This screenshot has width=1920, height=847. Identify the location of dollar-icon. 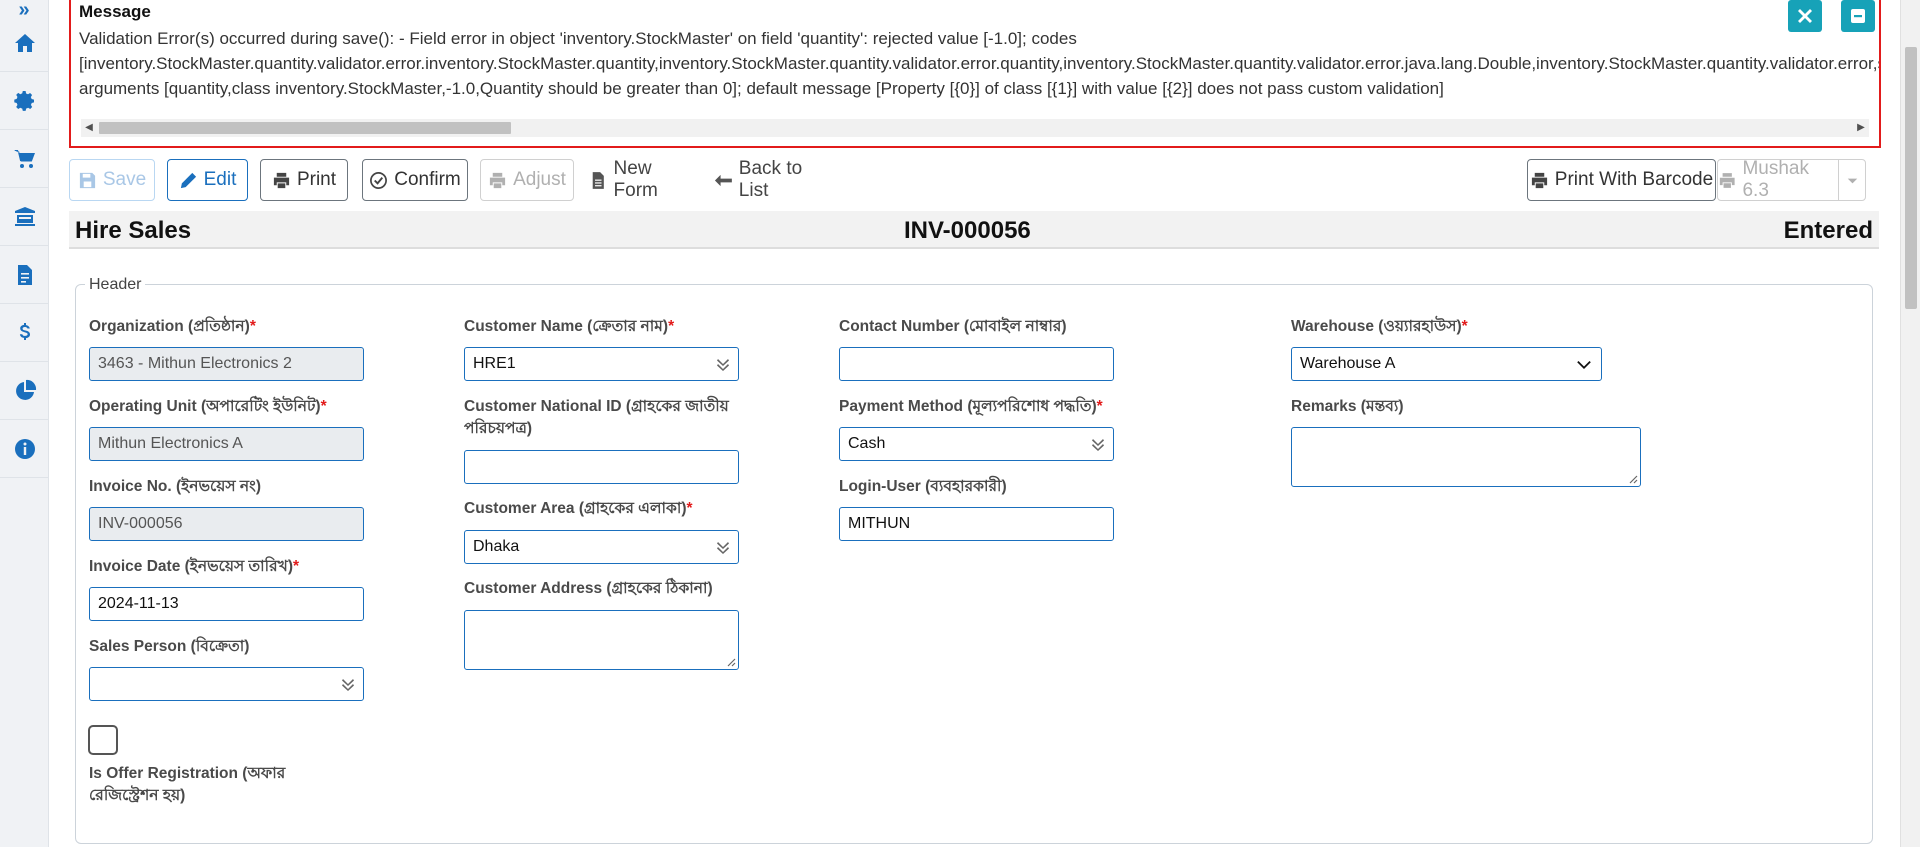
(24, 331).